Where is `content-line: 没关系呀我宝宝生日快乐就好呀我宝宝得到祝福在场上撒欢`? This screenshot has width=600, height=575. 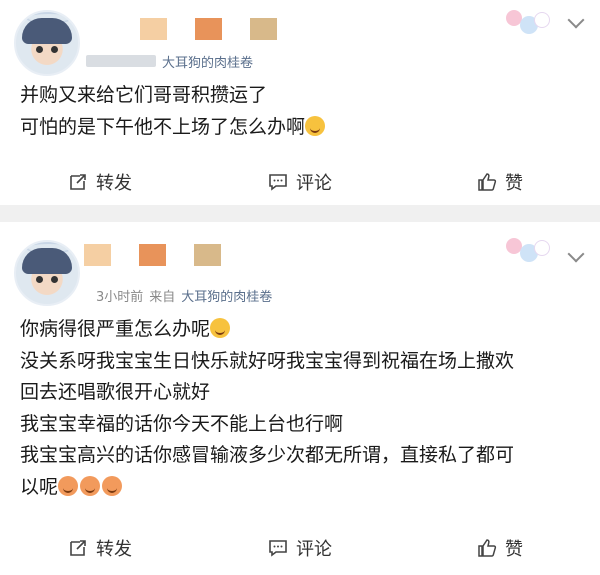
content-line: 没关系呀我宝宝生日快乐就好呀我宝宝得到祝福在场上撒欢 is located at coordinates (267, 360).